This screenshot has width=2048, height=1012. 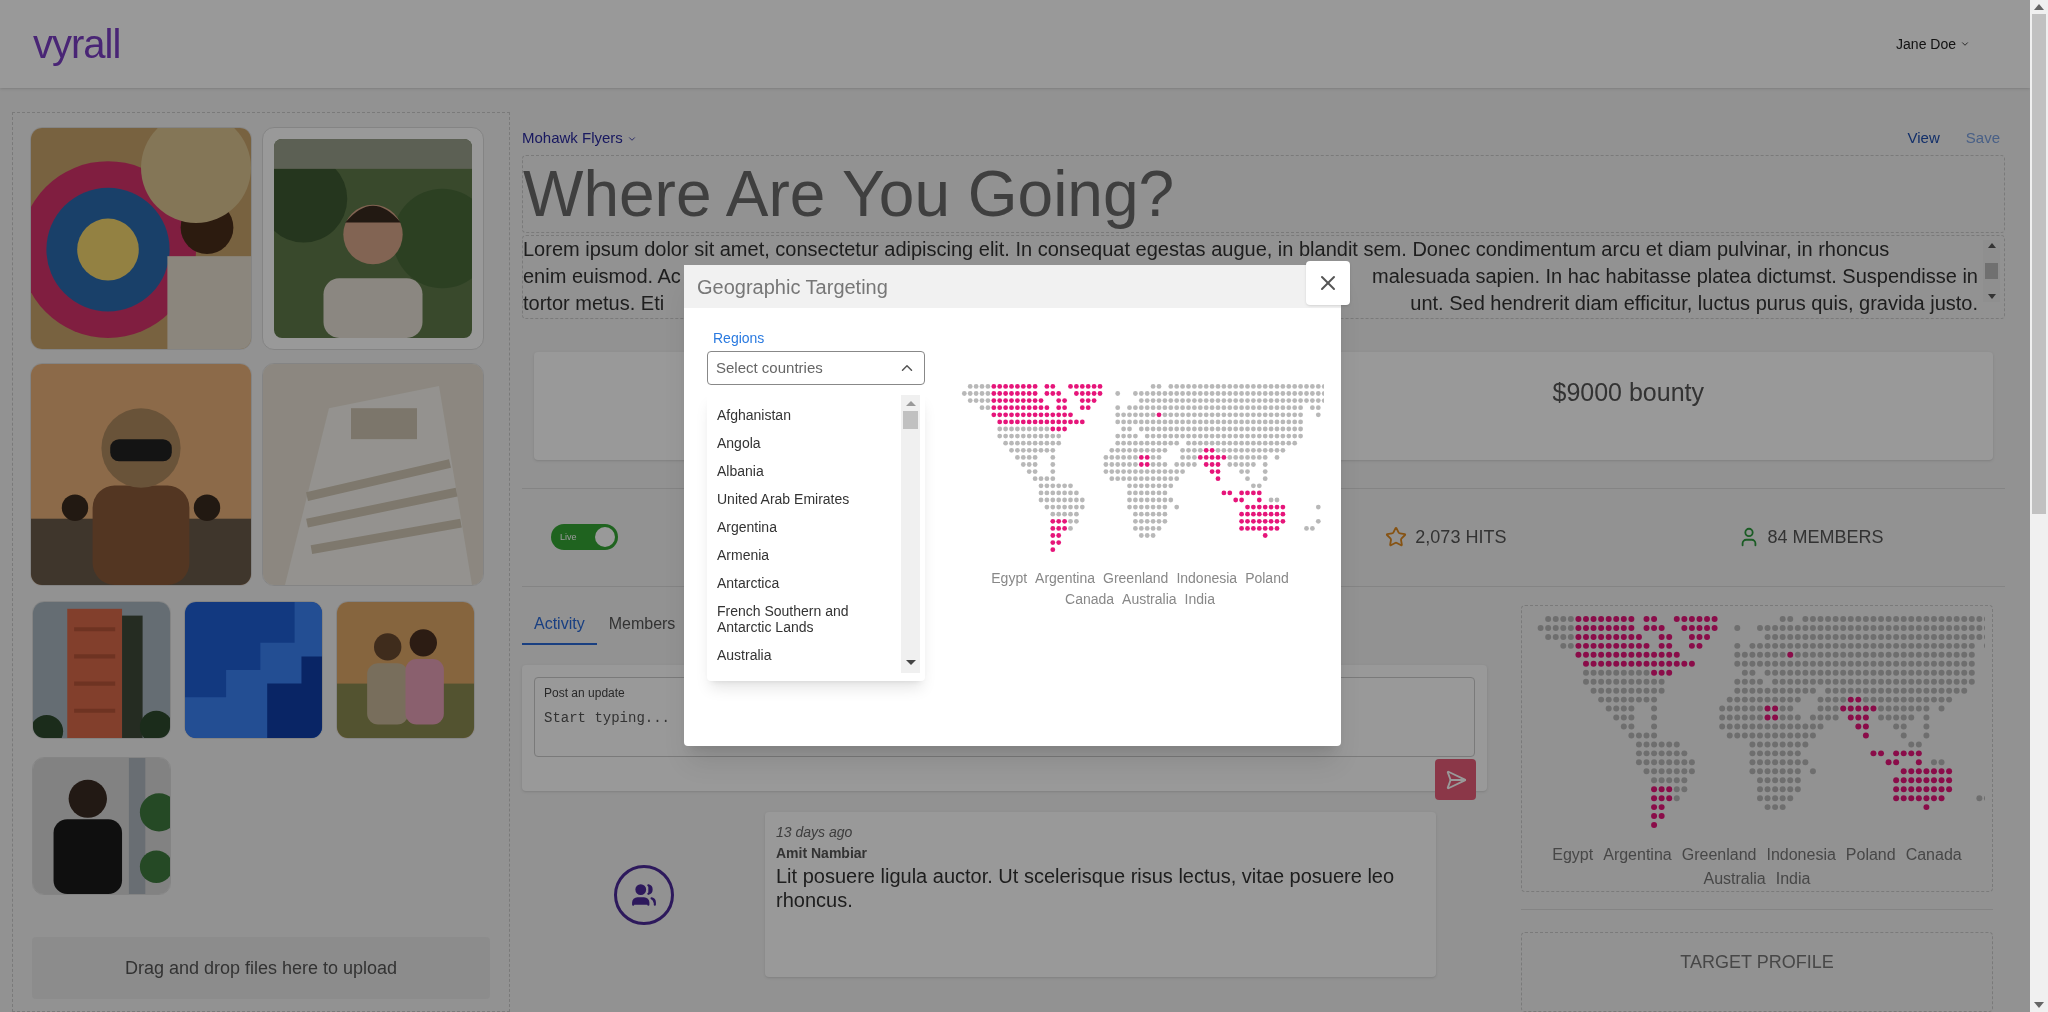 What do you see at coordinates (802, 527) in the screenshot?
I see `country-option: Argentina` at bounding box center [802, 527].